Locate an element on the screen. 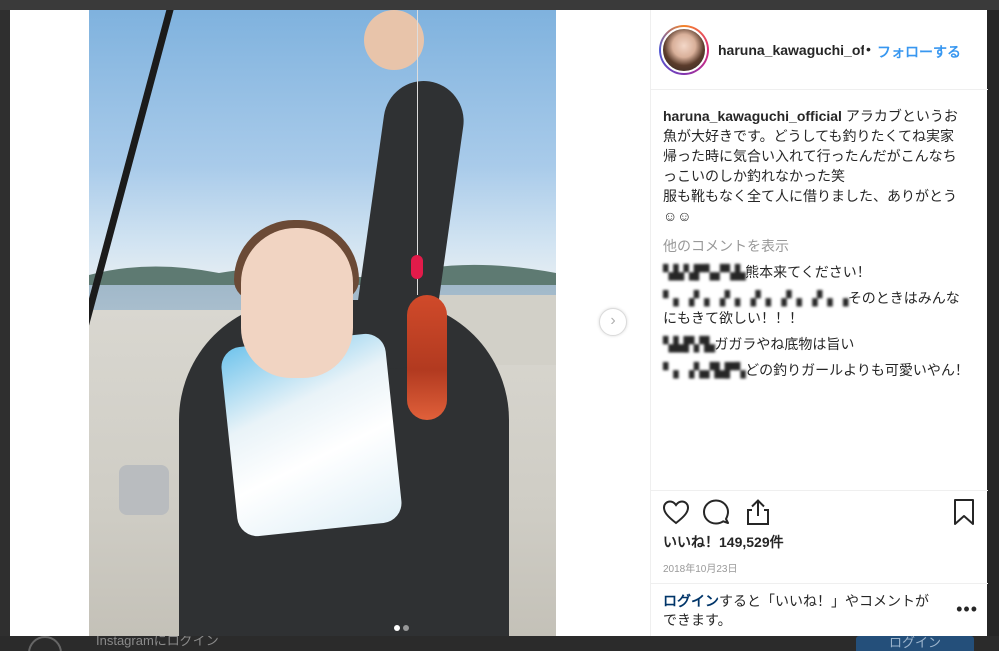 This screenshot has height=651, width=999. more-comments-link: 他のコメントを表示 is located at coordinates (819, 246).